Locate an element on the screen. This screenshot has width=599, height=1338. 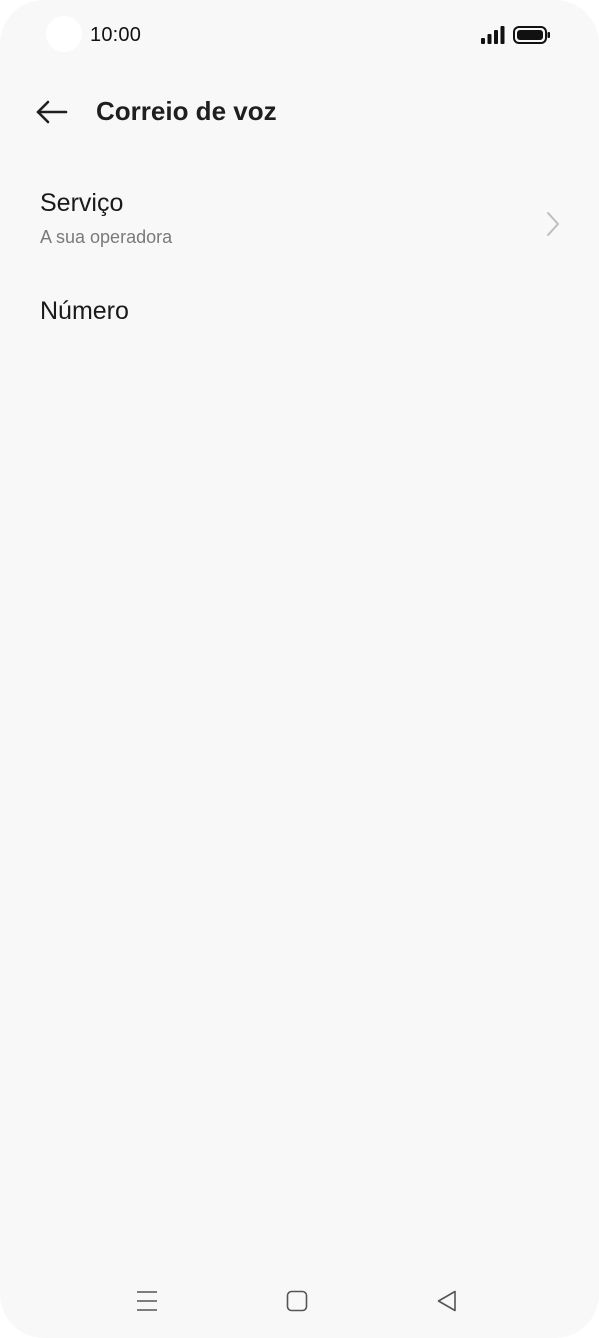
recent-apps-button is located at coordinates (147, 1301).